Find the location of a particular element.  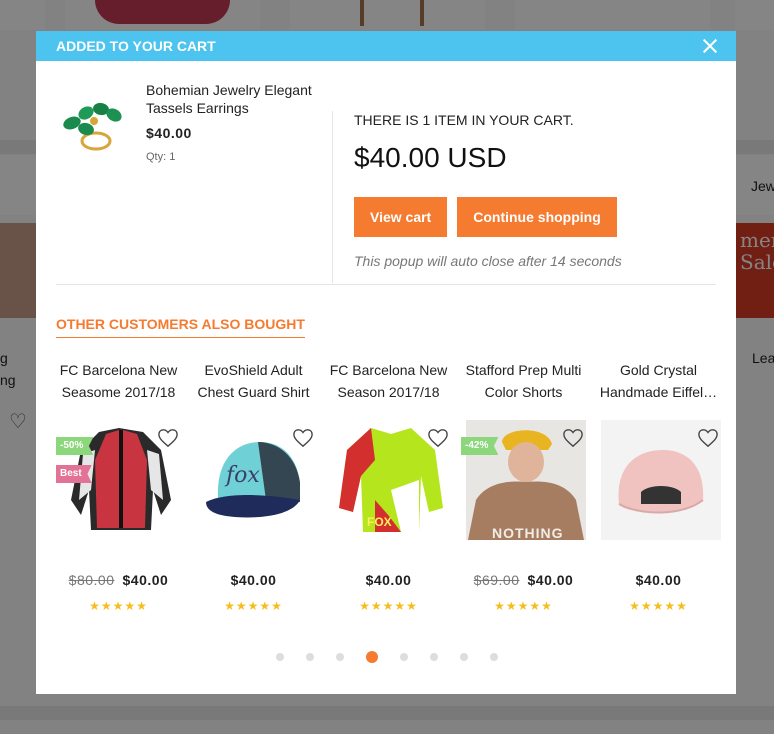

bestseller-badge: Best is located at coordinates (74, 474).